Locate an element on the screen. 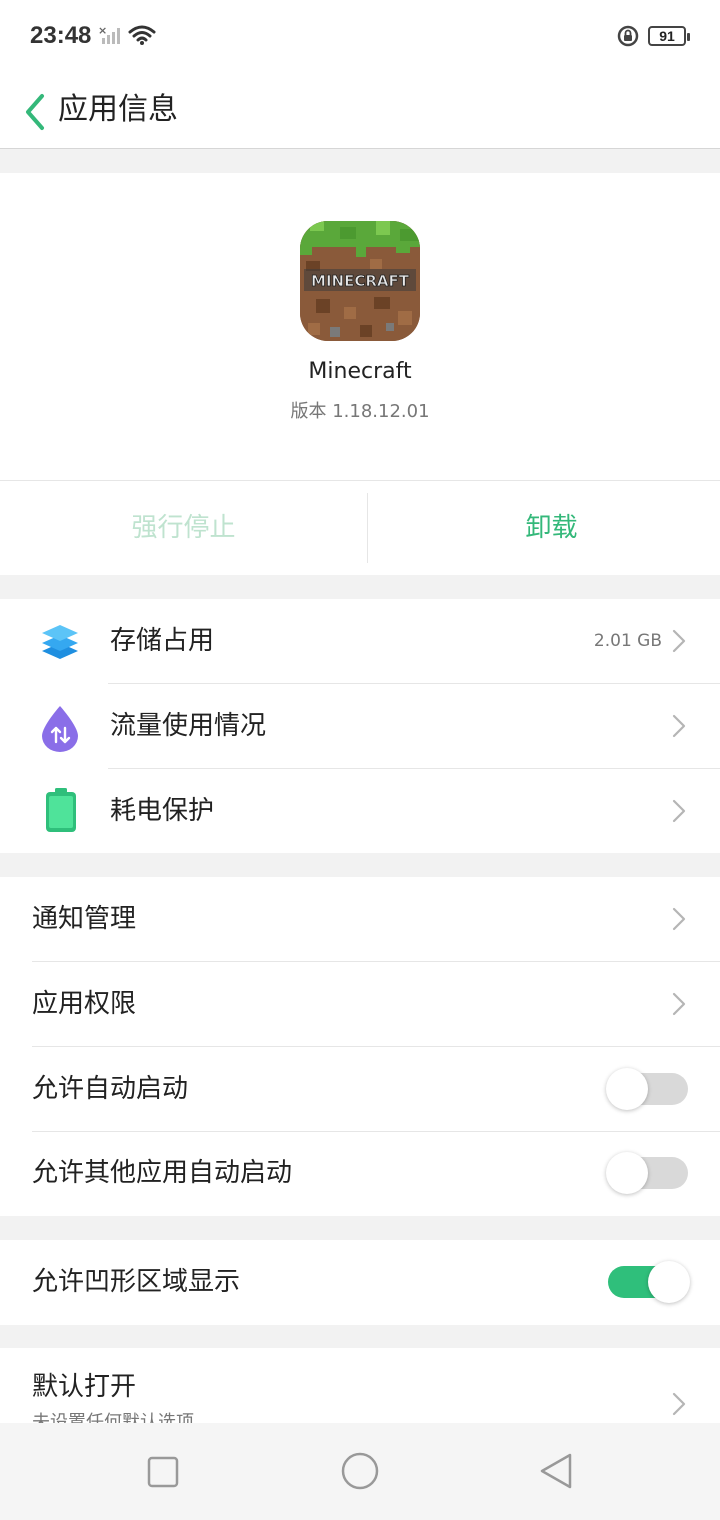 Image resolution: width=720 pixels, height=1520 pixels. back-triangle-icon is located at coordinates (556, 1473).